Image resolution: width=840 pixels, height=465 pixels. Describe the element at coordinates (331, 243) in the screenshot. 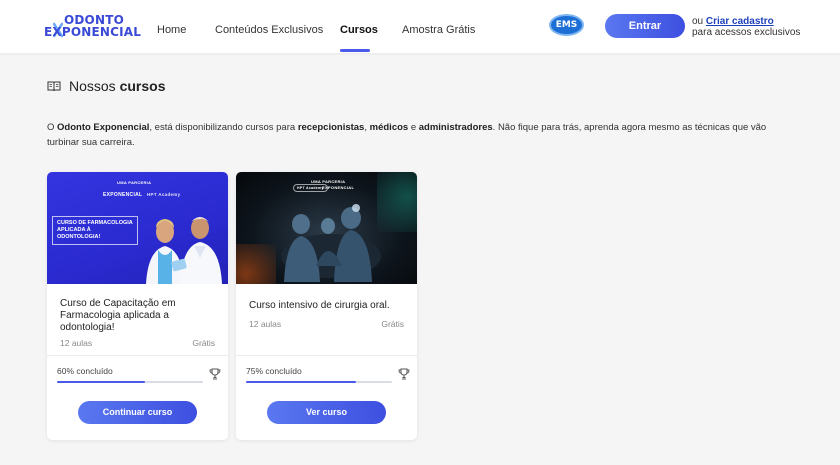

I see `surgery-photo` at that location.